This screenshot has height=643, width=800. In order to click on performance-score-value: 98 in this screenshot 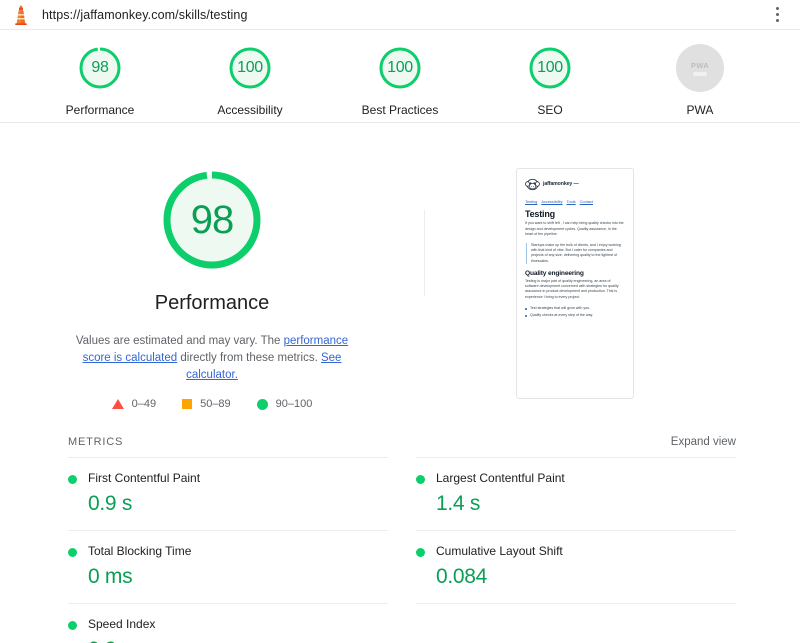, I will do `click(212, 219)`.